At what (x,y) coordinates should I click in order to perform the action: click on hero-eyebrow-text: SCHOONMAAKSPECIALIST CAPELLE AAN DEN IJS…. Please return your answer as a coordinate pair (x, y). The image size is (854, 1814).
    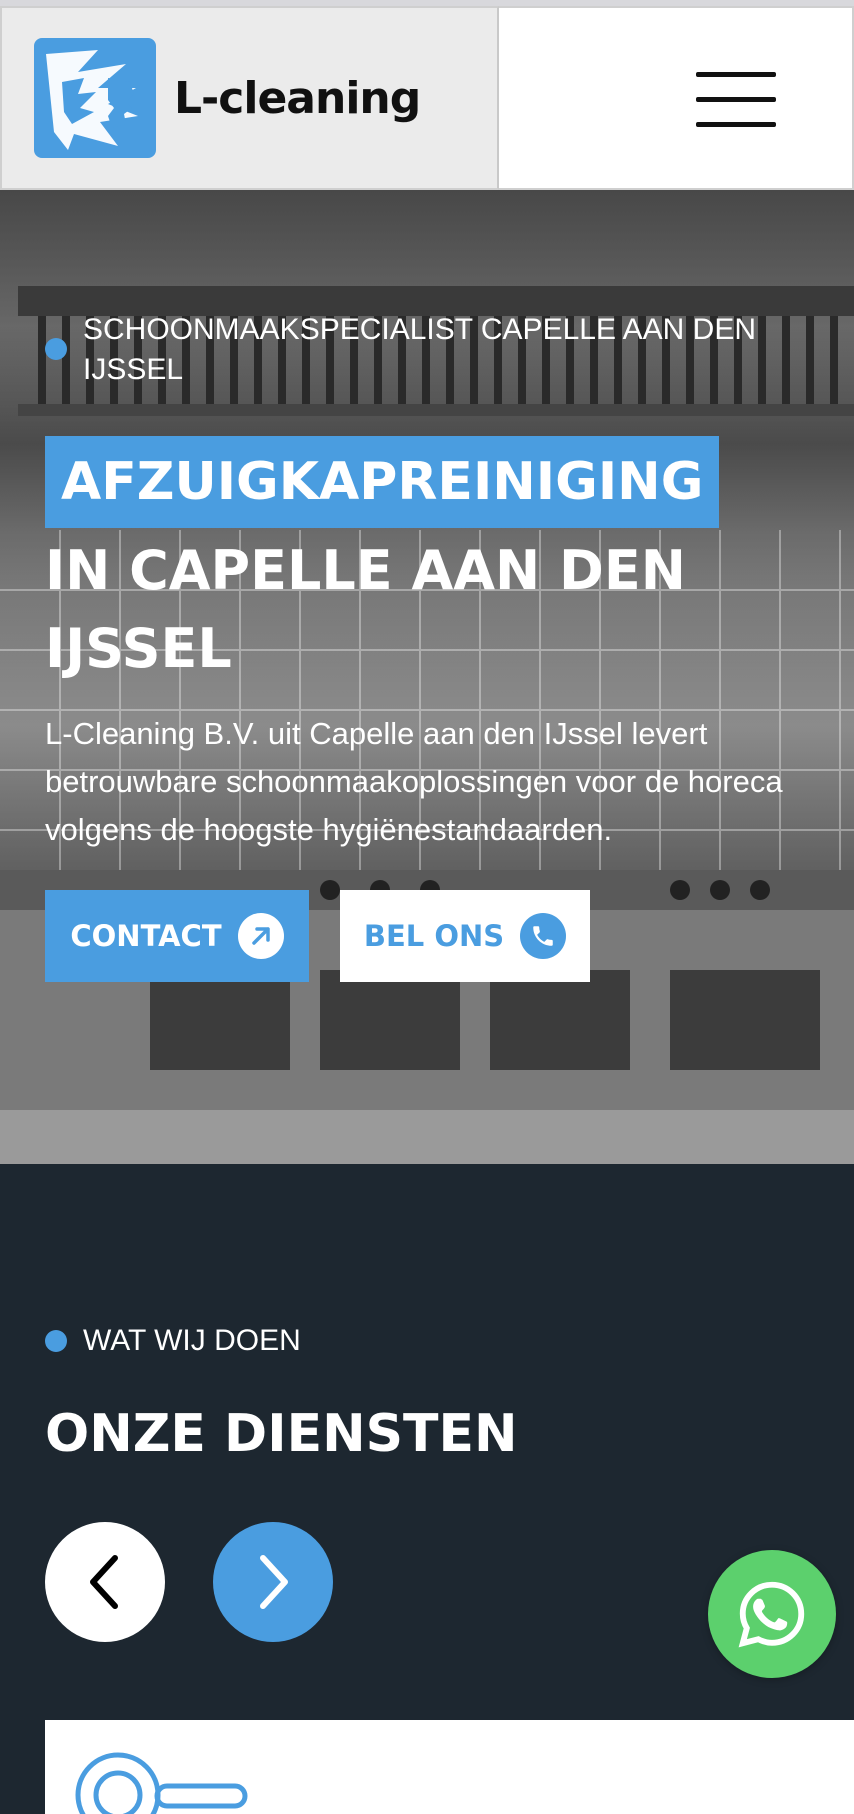
    Looking at the image, I should click on (419, 349).